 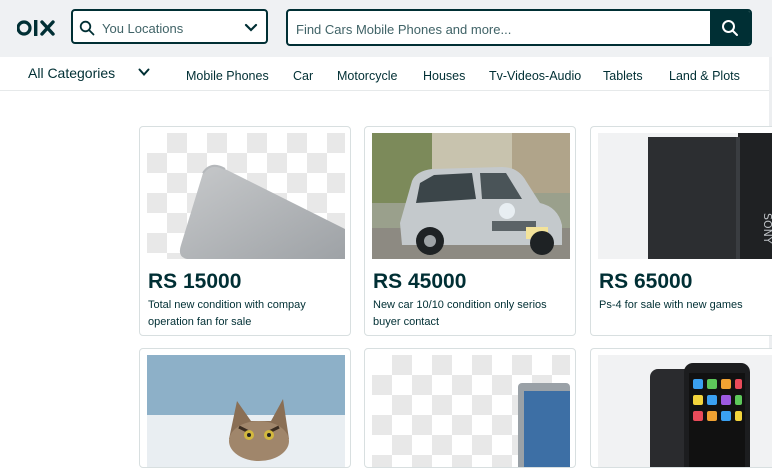 I want to click on nav-link-houses: Houses, so click(x=444, y=76).